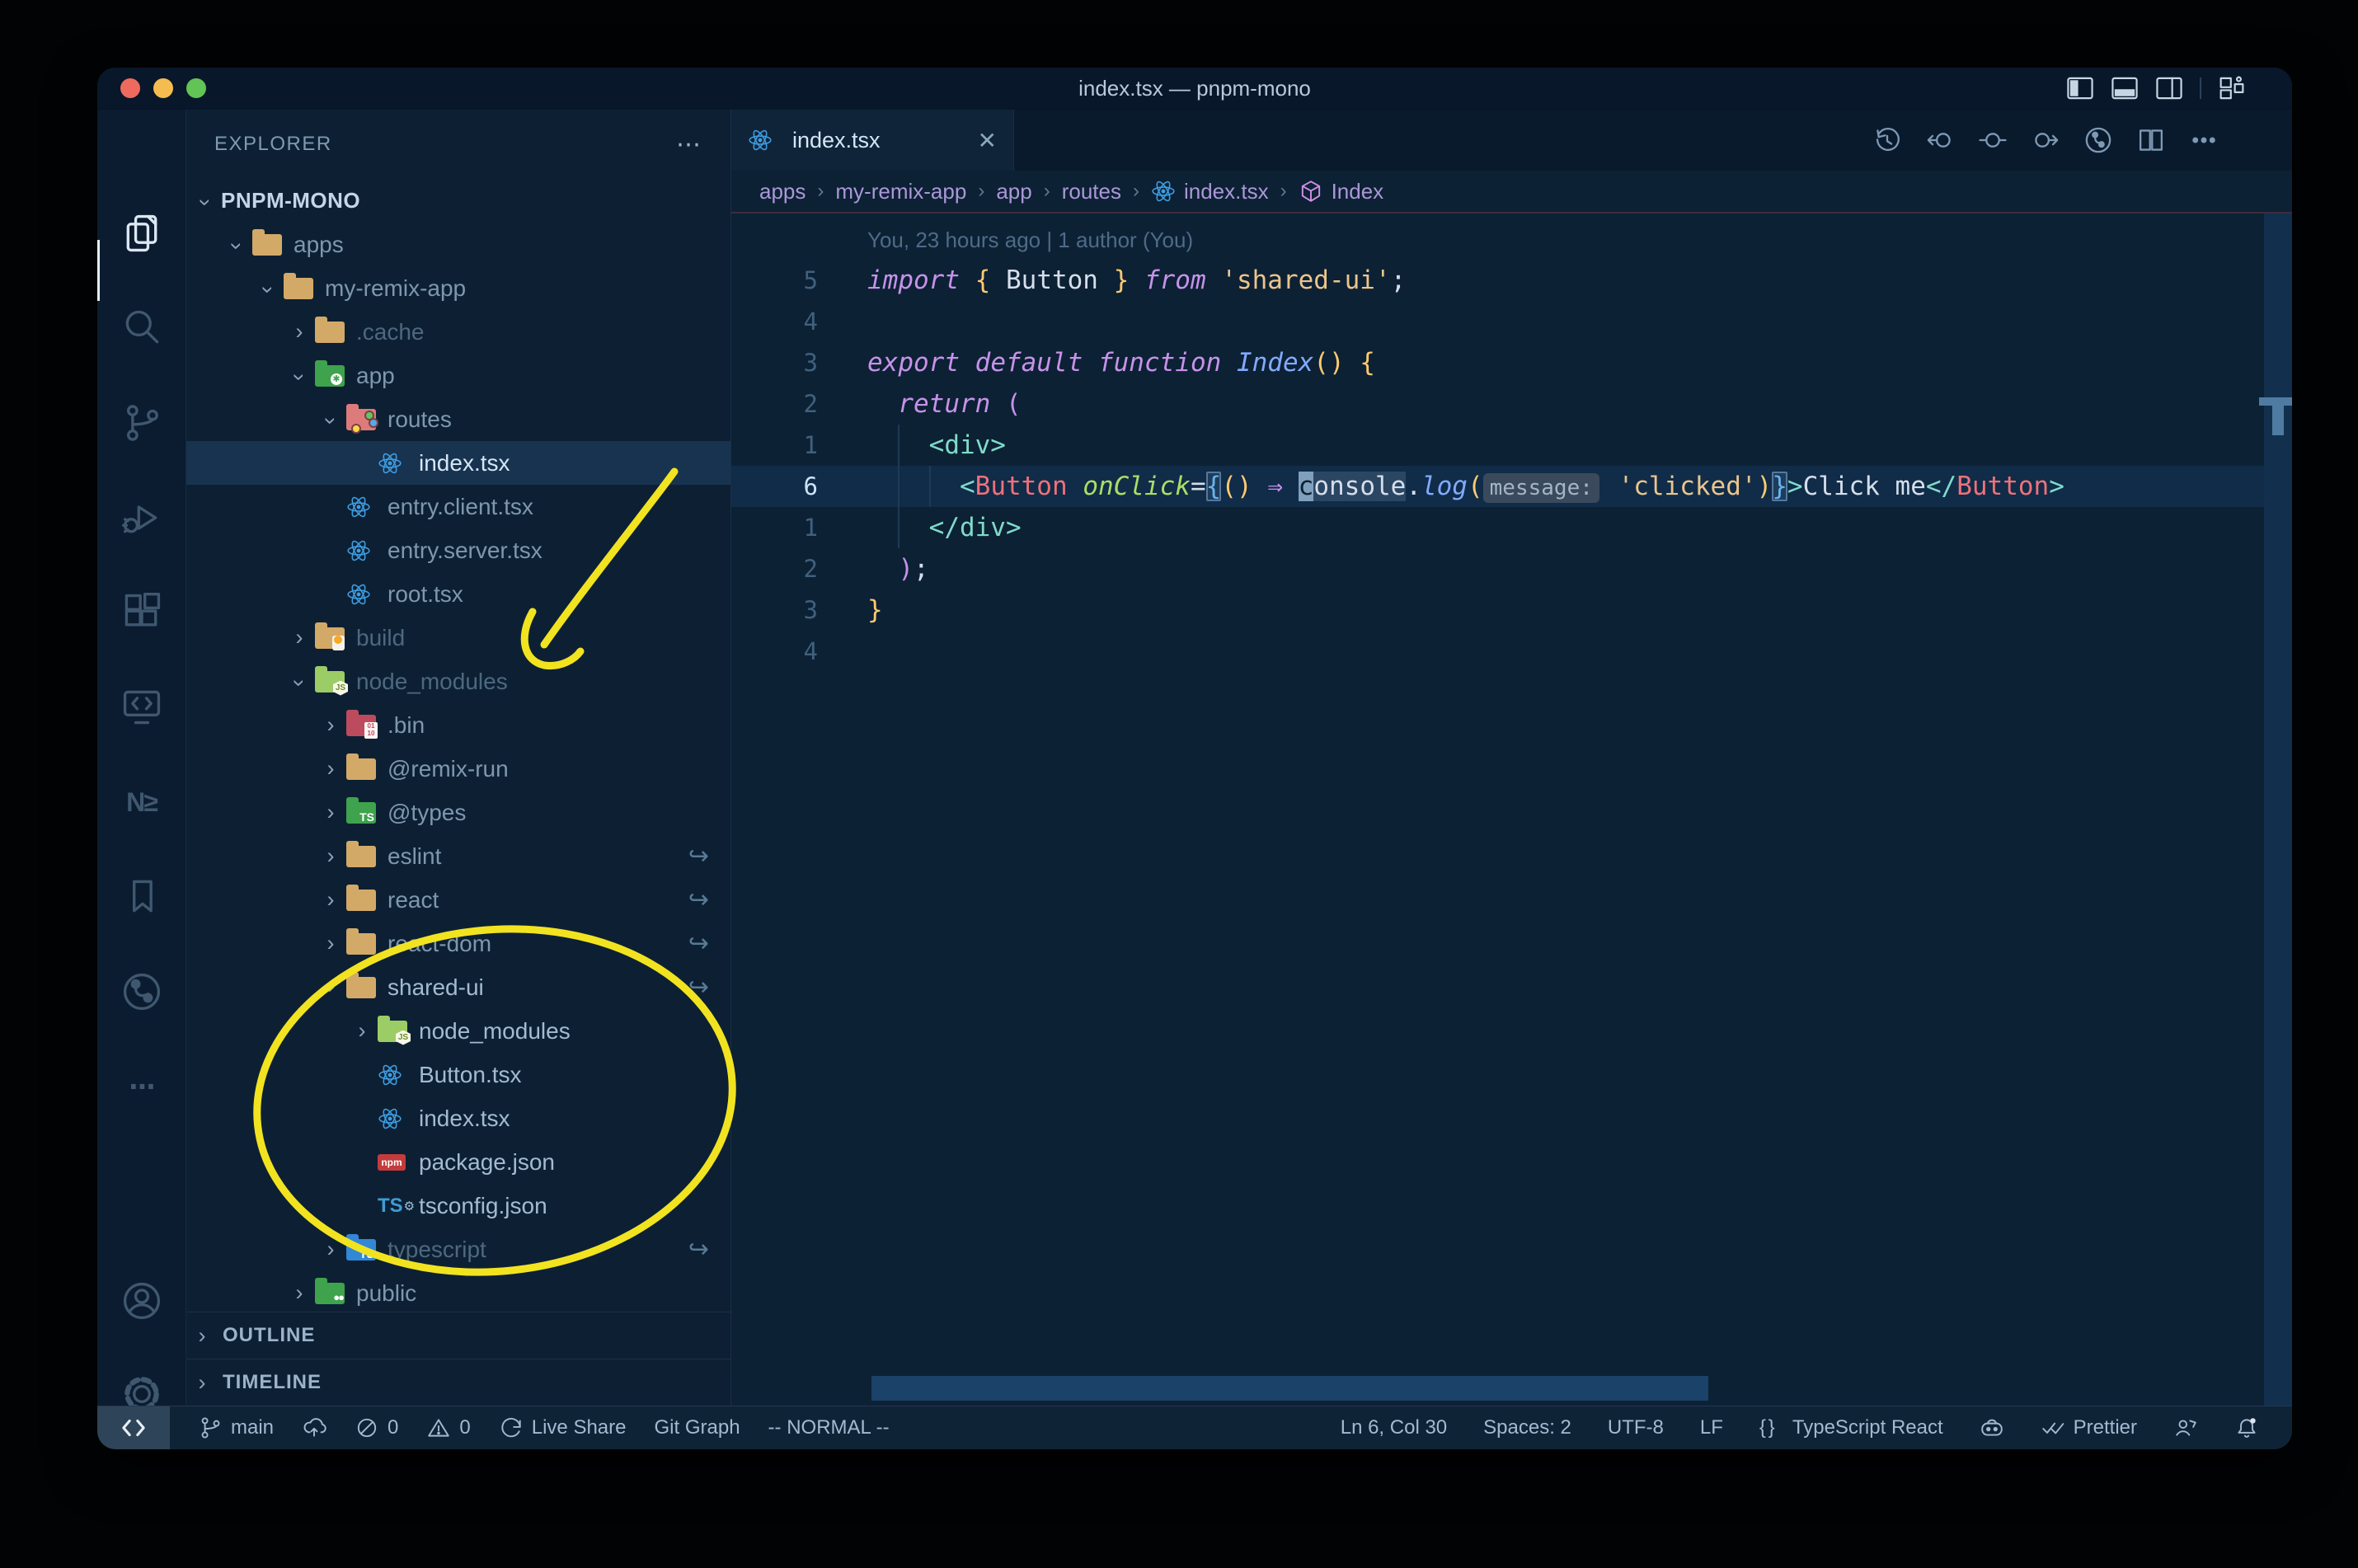 The image size is (2358, 1568). I want to click on activity-extensions-icon, so click(141, 612).